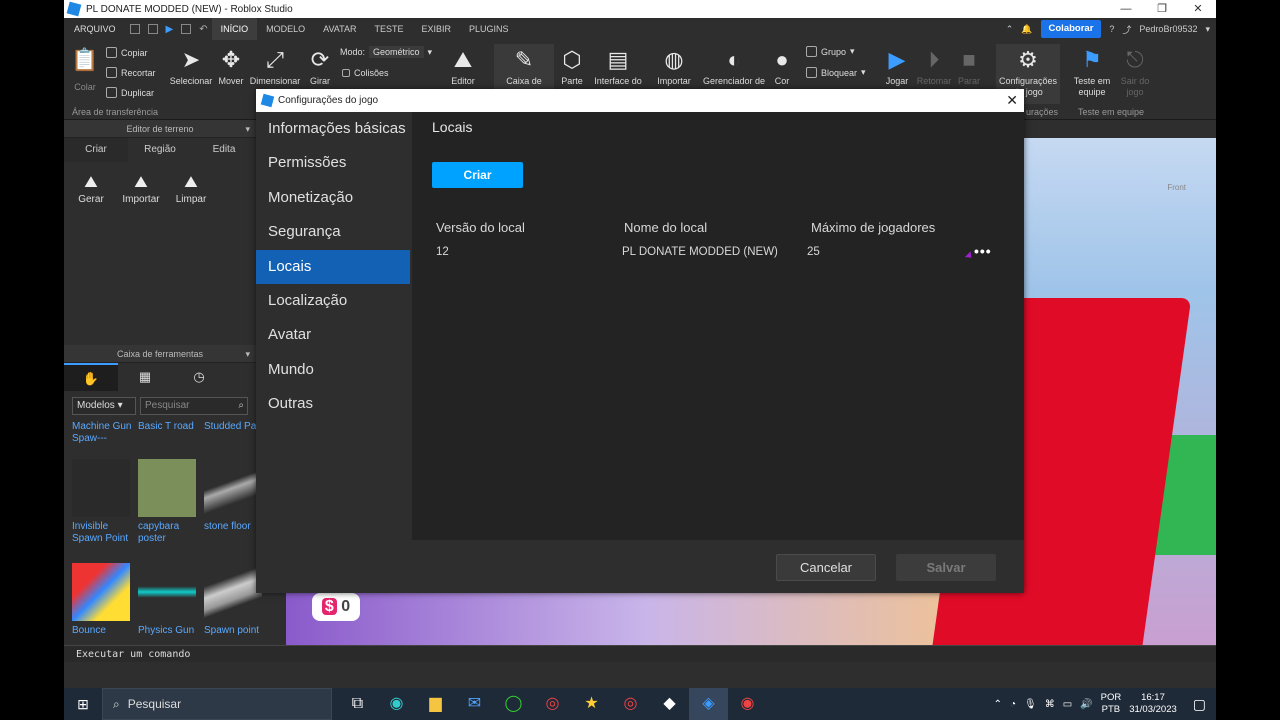 The image size is (1280, 720). I want to click on select-button: ➤ Selecionar, so click(191, 65).